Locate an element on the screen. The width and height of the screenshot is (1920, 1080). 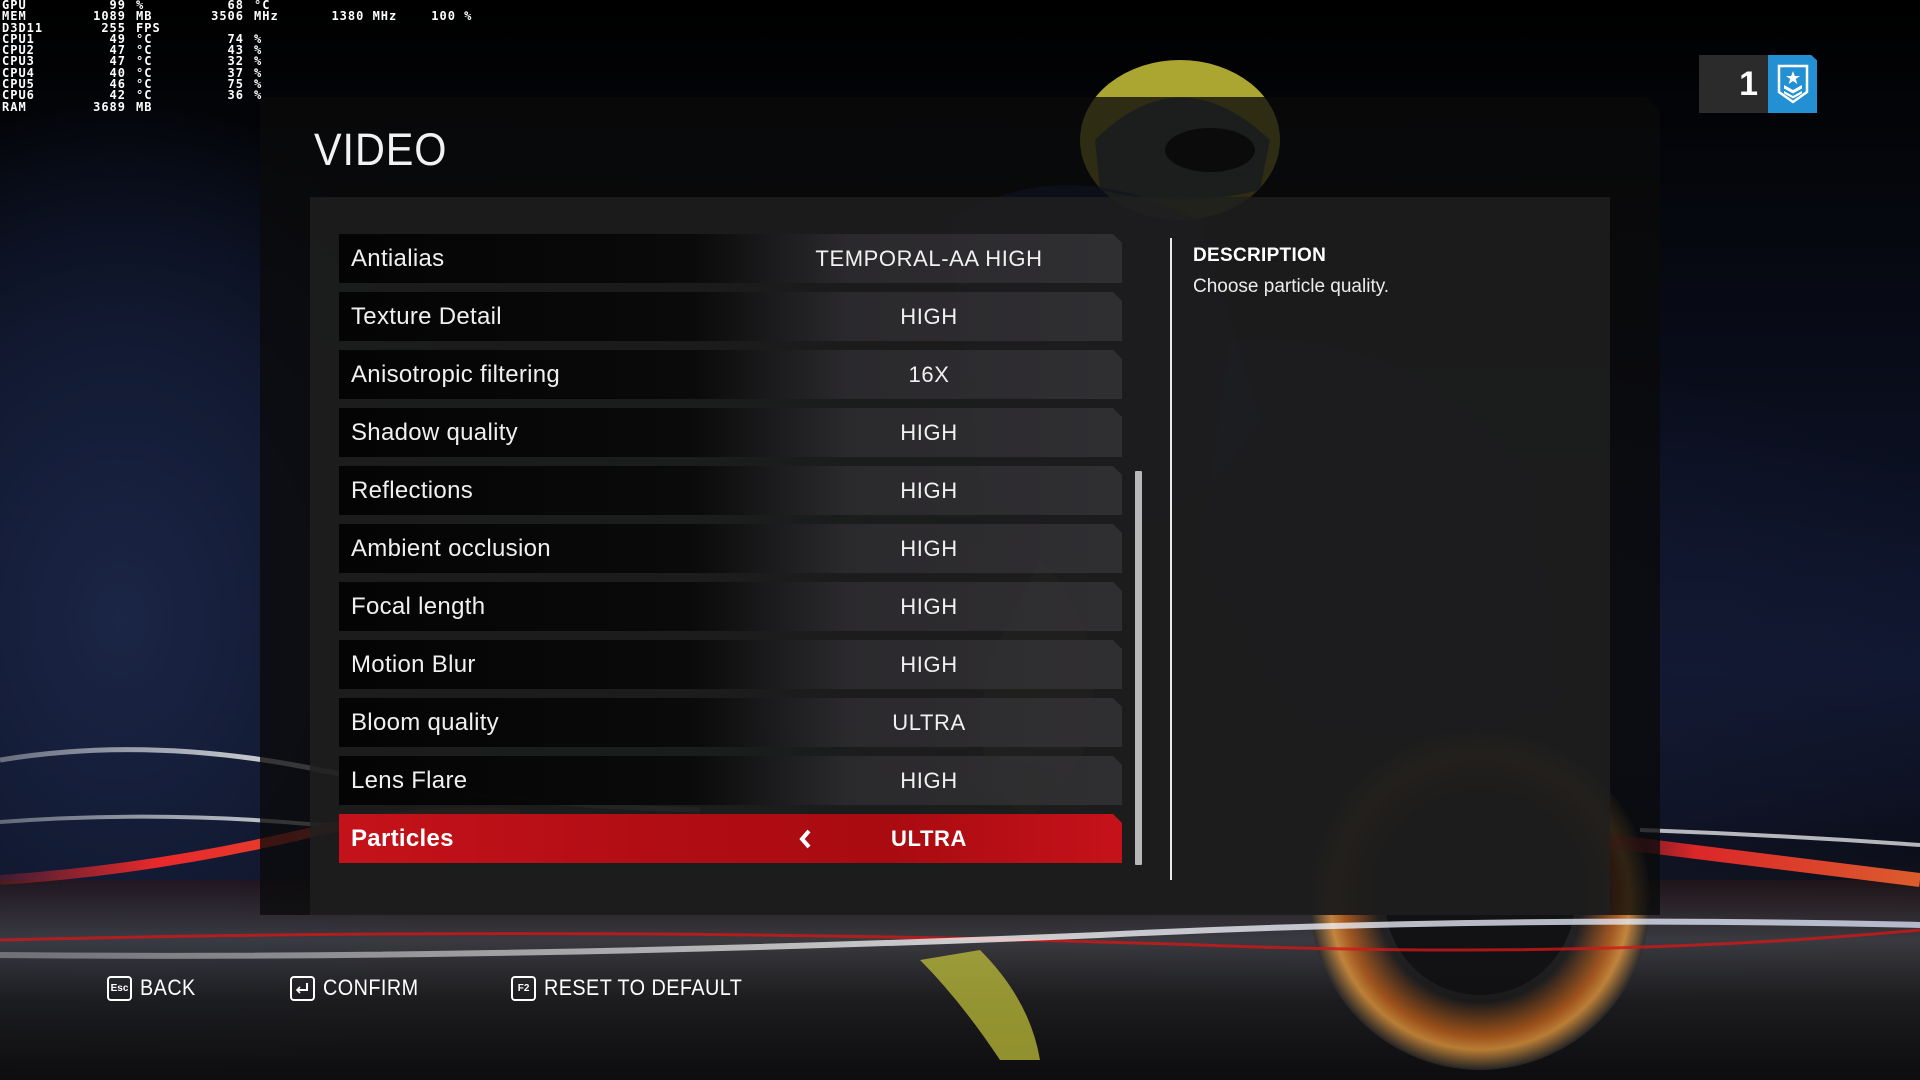
osd-u2: MHz is located at coordinates (266, 16).